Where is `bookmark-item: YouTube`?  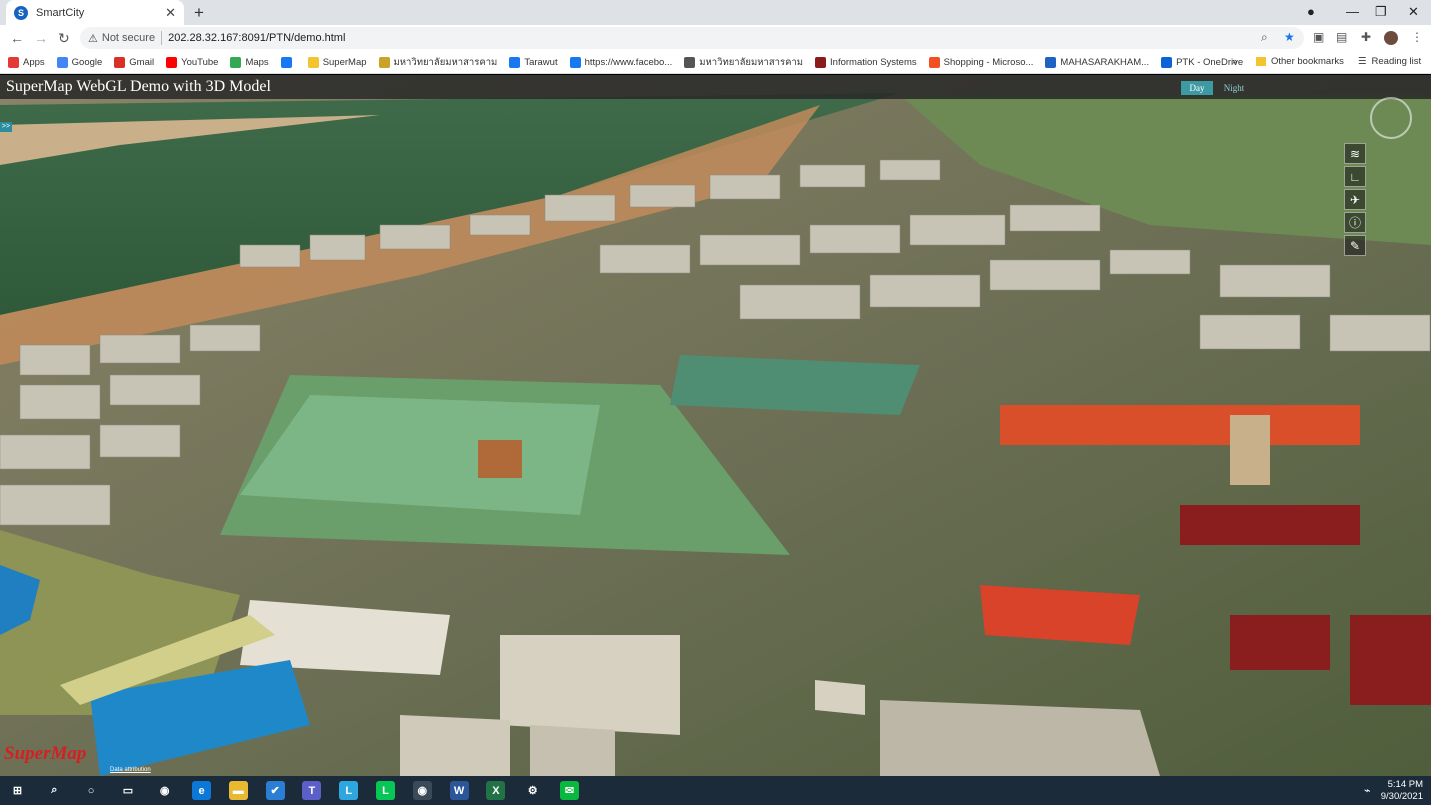 bookmark-item: YouTube is located at coordinates (192, 62).